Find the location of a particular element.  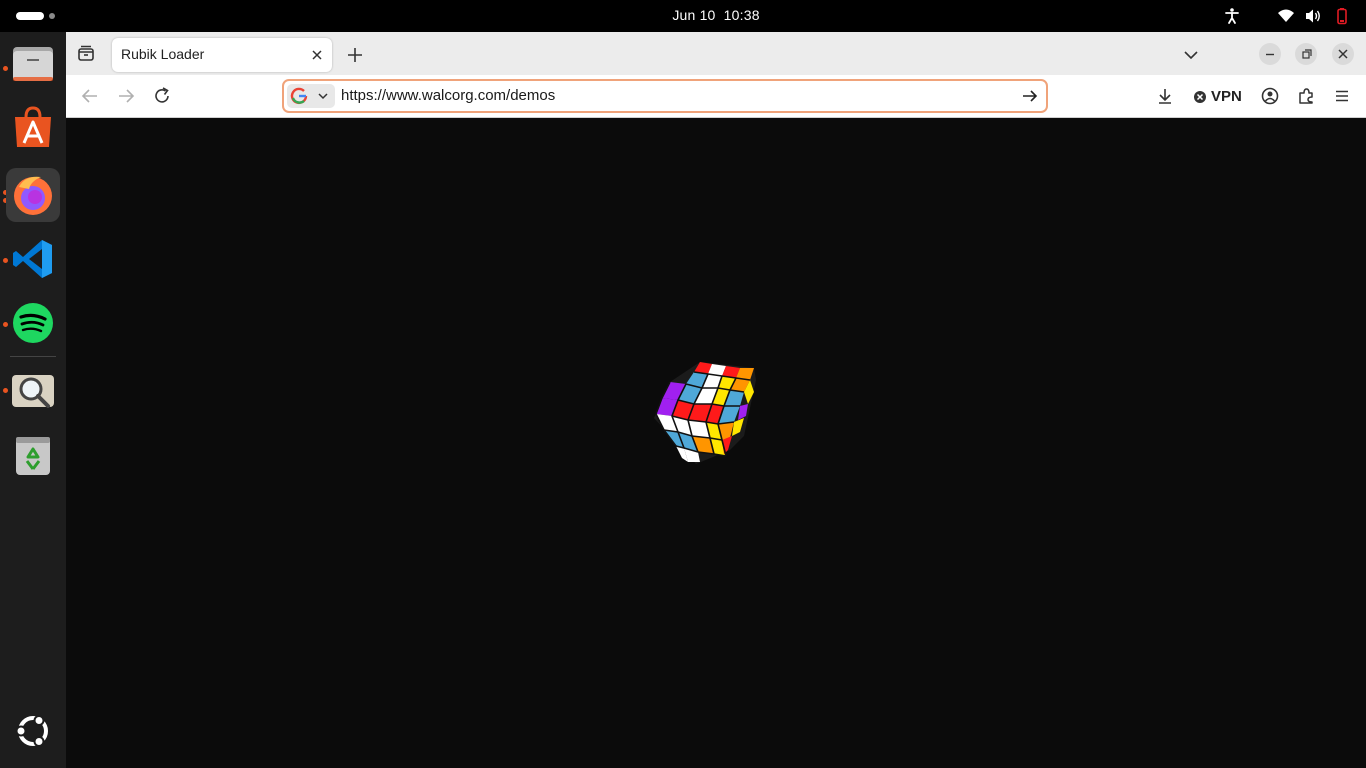

search-engine-button is located at coordinates (311, 96).